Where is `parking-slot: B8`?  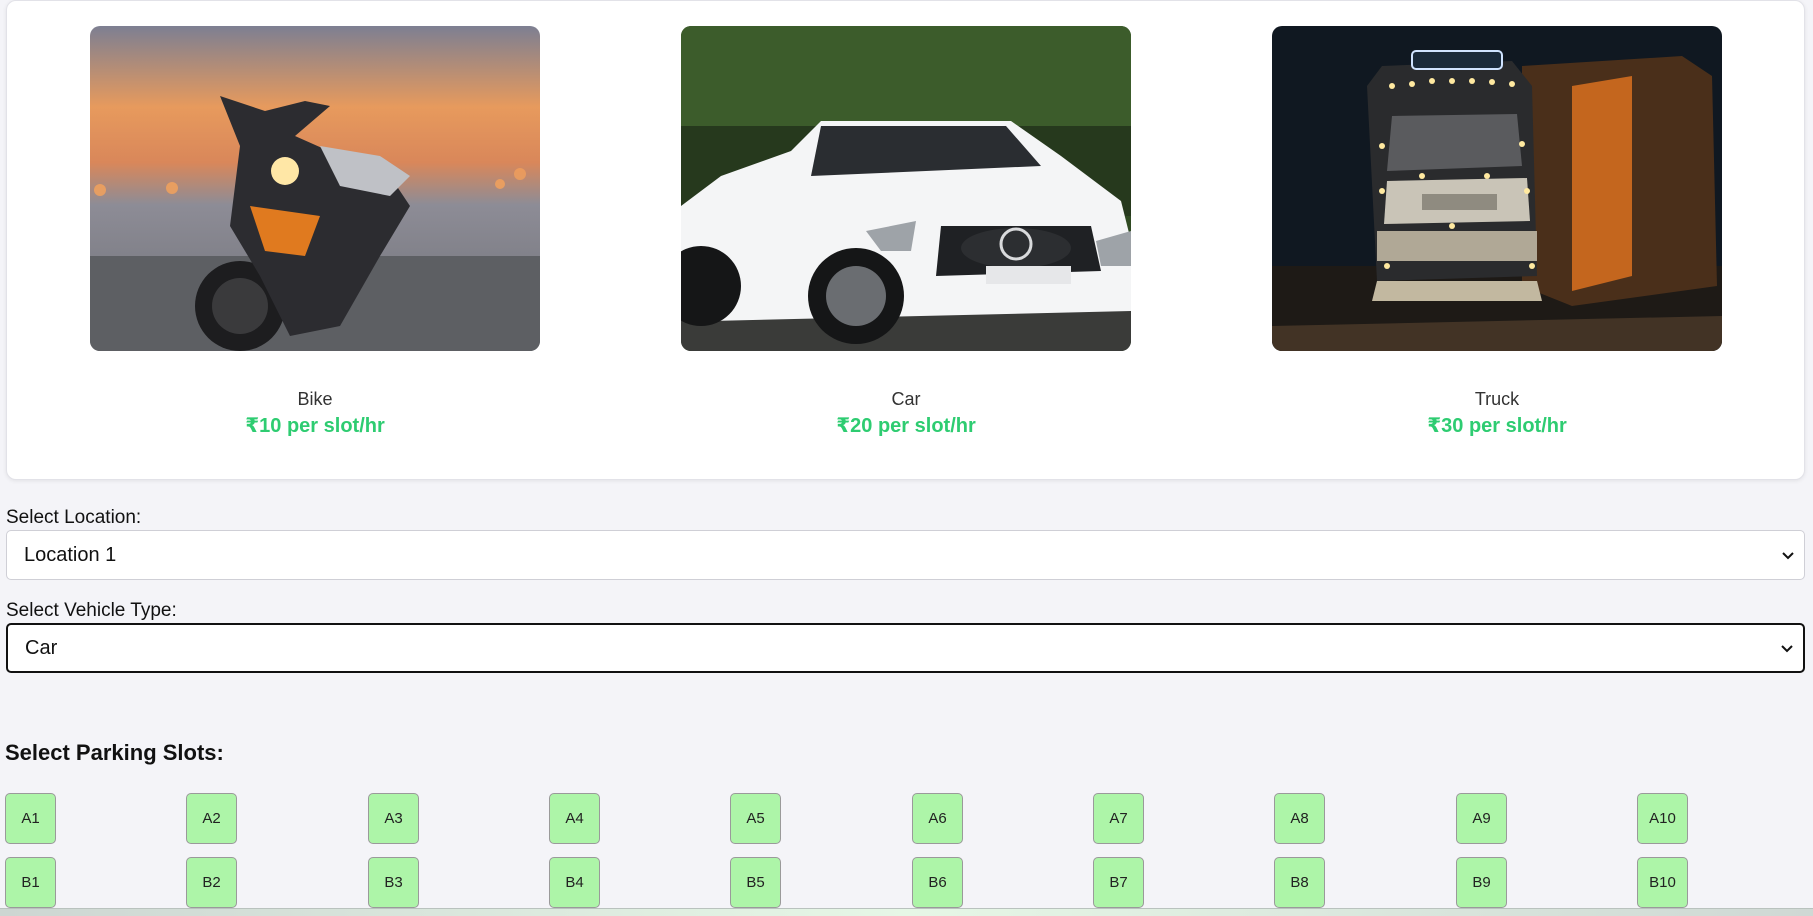
parking-slot: B8 is located at coordinates (1299, 882).